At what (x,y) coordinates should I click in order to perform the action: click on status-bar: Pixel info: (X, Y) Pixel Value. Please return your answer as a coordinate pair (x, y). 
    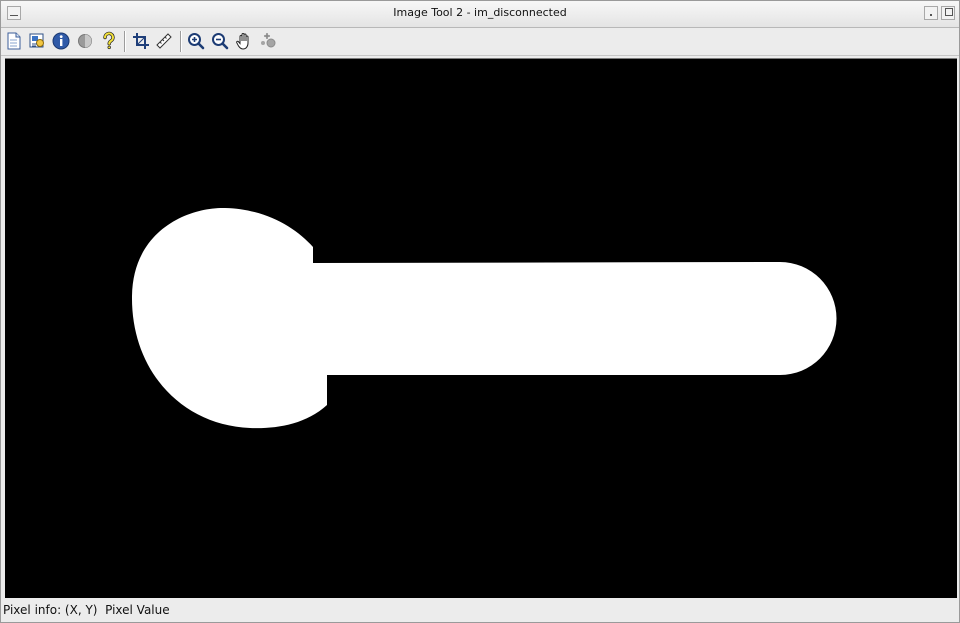
    Looking at the image, I should click on (480, 610).